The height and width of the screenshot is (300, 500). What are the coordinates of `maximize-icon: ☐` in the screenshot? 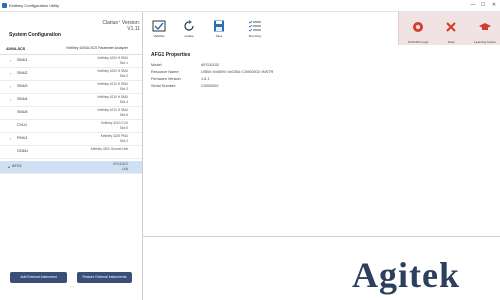 It's located at (483, 5).